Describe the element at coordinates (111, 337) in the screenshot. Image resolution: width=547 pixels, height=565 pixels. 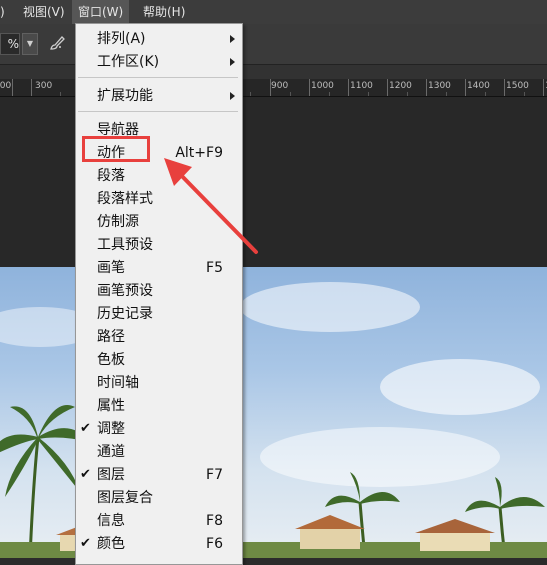
I see `menu-item-label: 路径` at that location.